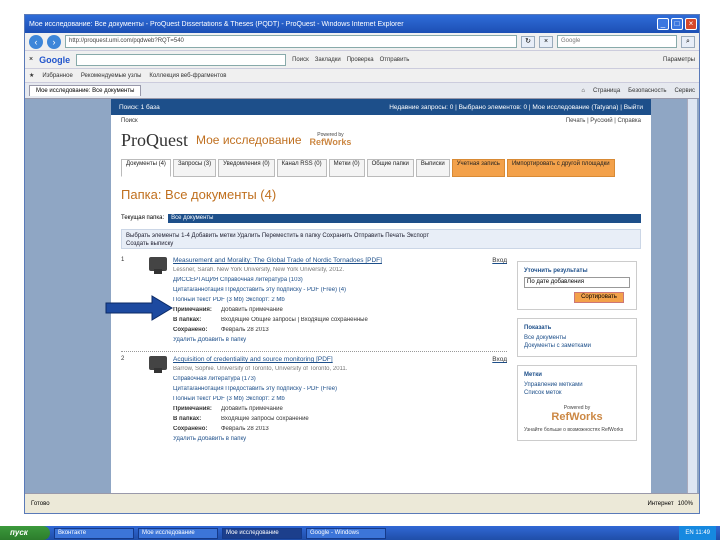 This screenshot has width=720, height=540. Describe the element at coordinates (577, 393) in the screenshot. I see `sidebar-link: Список меток` at that location.